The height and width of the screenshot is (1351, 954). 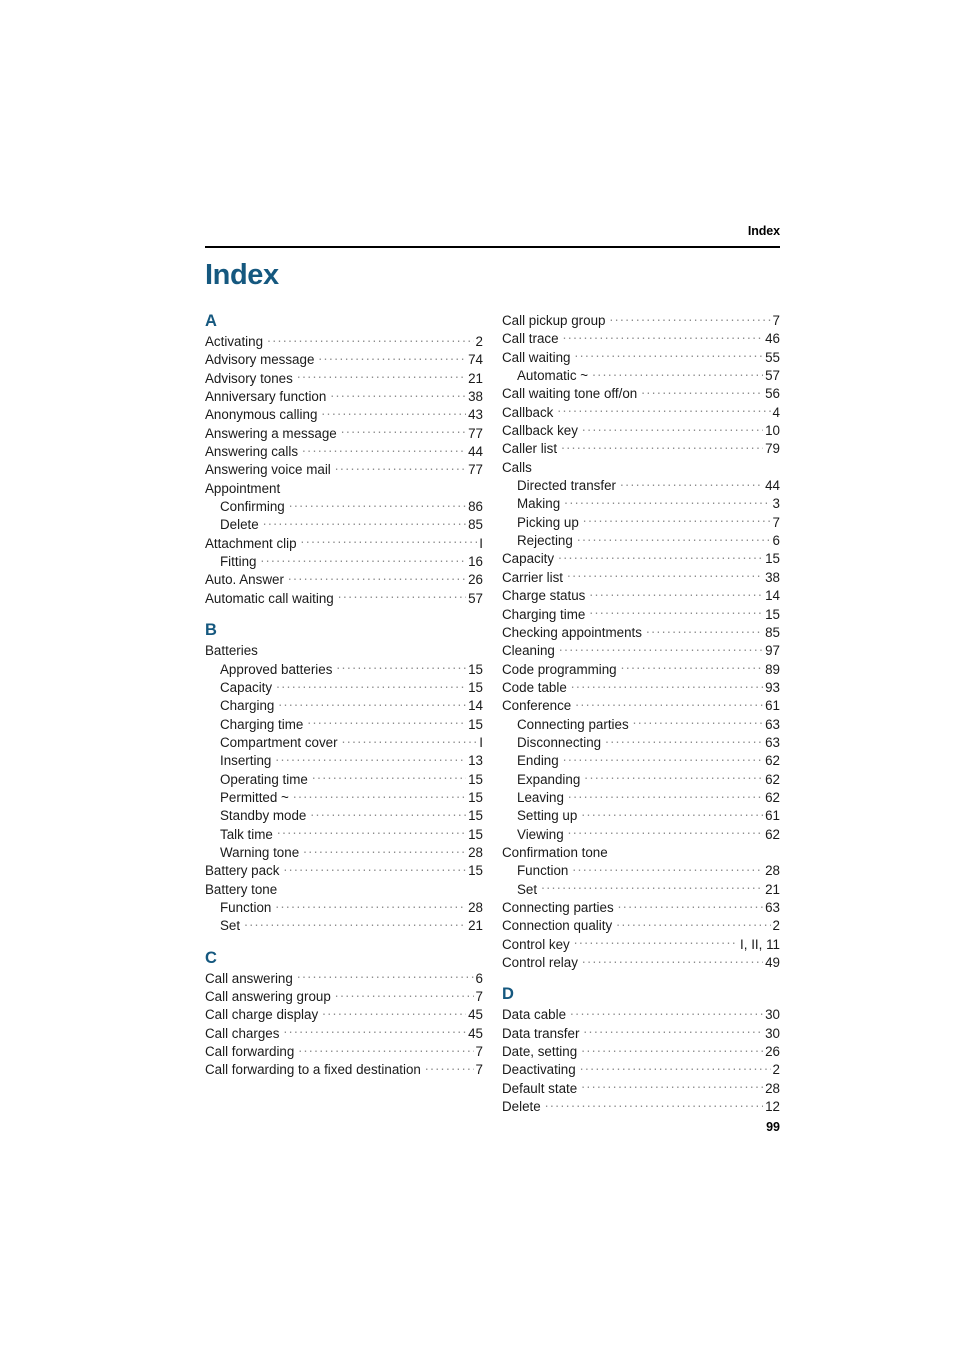 What do you see at coordinates (641, 394) in the screenshot?
I see `index-entry: Call waiting tone off/on 56` at bounding box center [641, 394].